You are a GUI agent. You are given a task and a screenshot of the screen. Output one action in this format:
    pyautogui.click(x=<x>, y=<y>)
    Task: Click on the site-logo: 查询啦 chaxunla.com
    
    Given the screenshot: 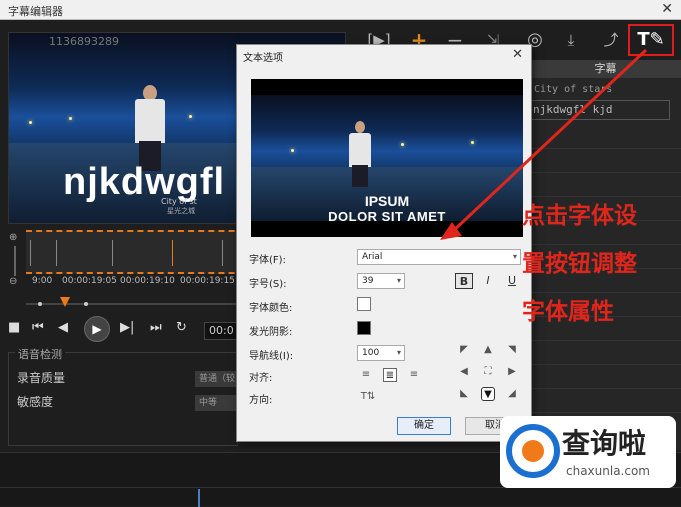 What is the action you would take?
    pyautogui.click(x=588, y=452)
    